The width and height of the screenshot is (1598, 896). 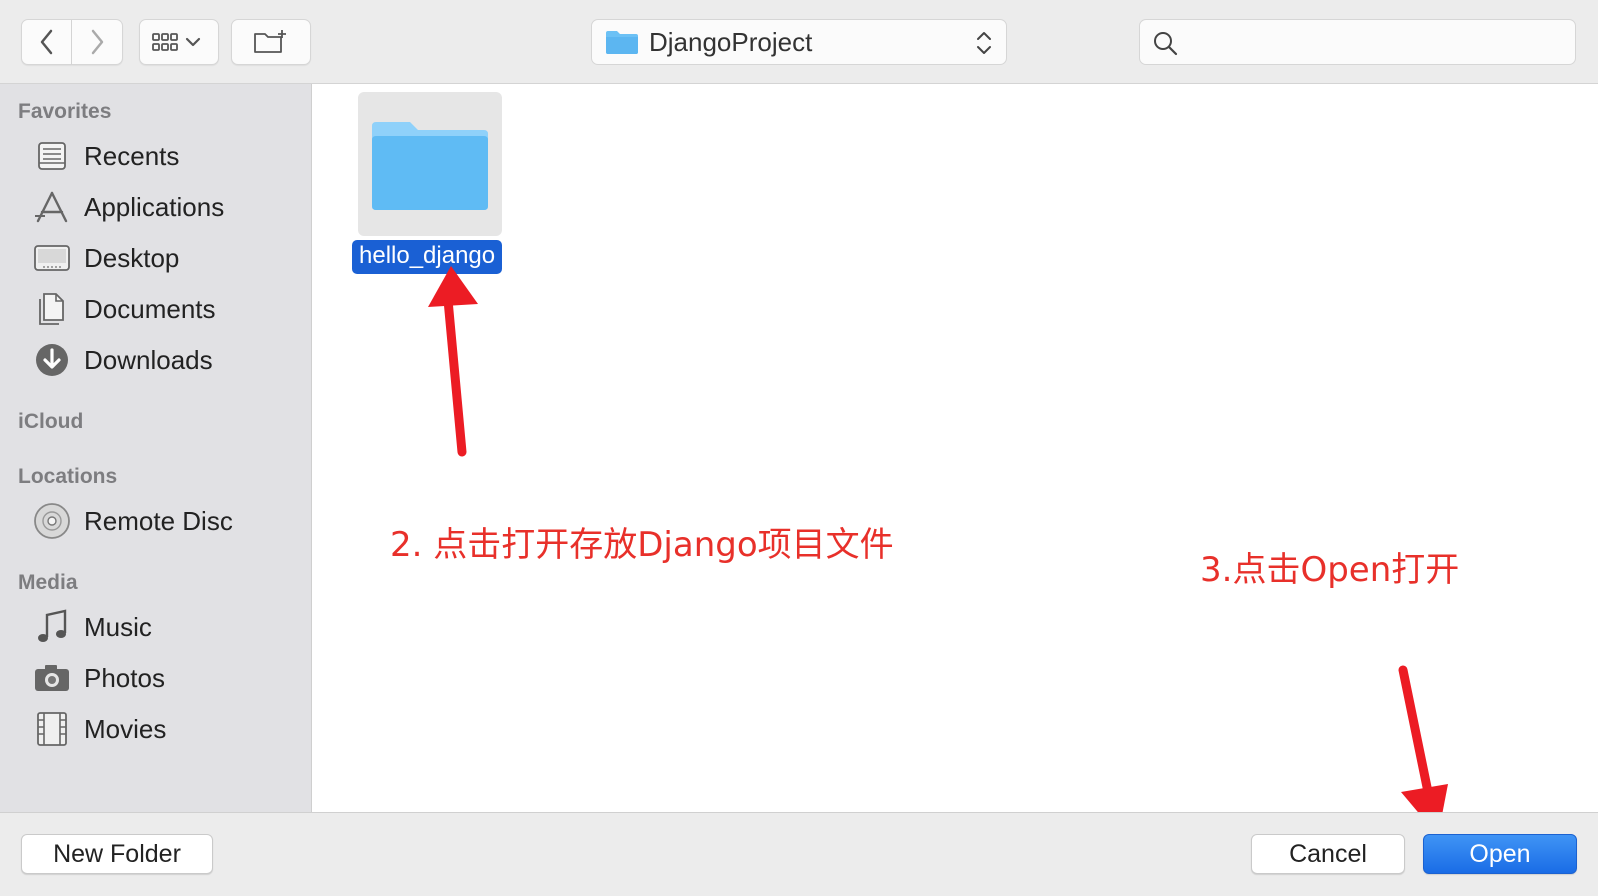 I want to click on sidebar-header-icloud: iCloud, so click(x=51, y=421).